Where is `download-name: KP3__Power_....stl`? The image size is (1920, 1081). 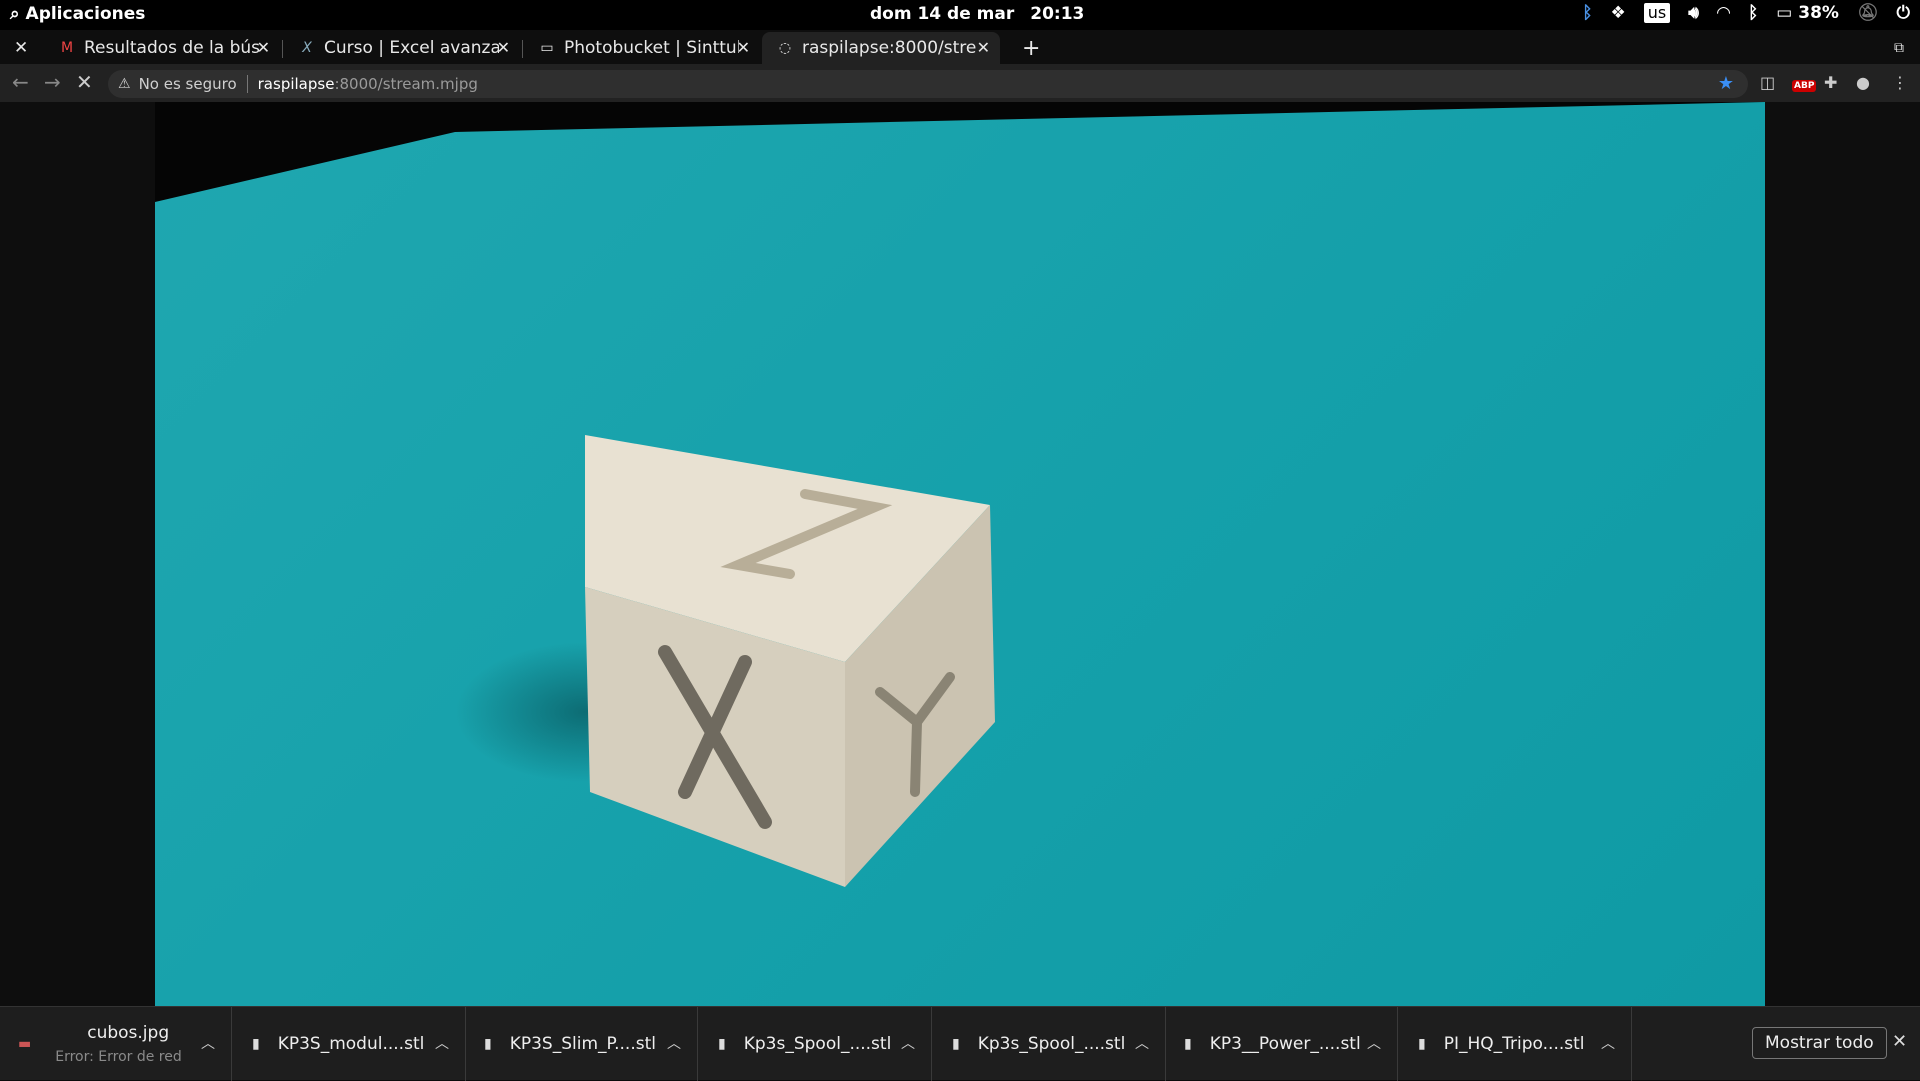
download-name: KP3__Power_....stl is located at coordinates (1285, 1044).